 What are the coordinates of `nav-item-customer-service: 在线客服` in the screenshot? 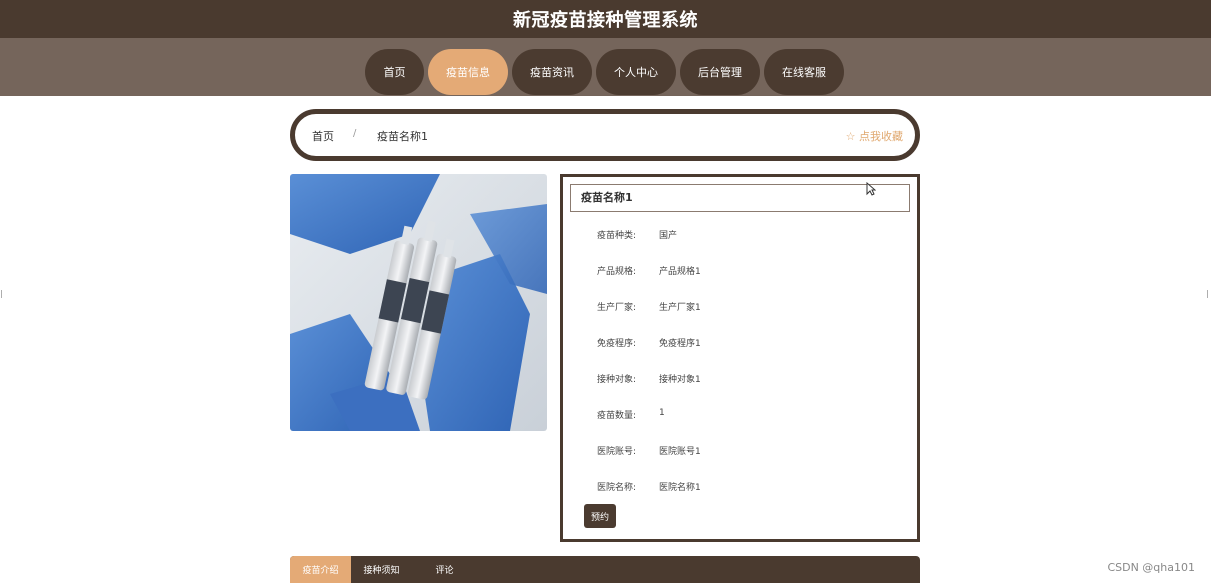 It's located at (804, 72).